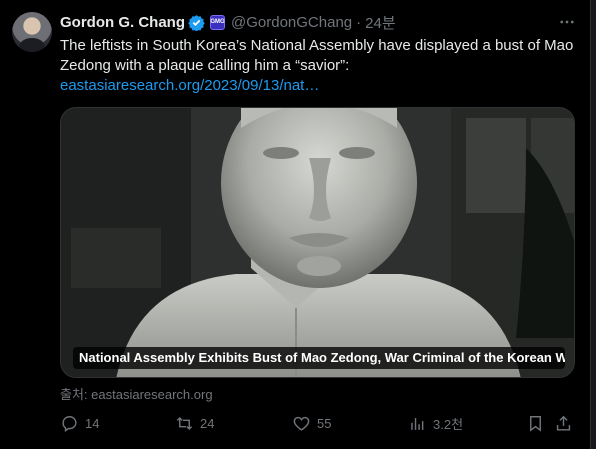 The width and height of the screenshot is (596, 449). What do you see at coordinates (417, 423) in the screenshot?
I see `views-icon` at bounding box center [417, 423].